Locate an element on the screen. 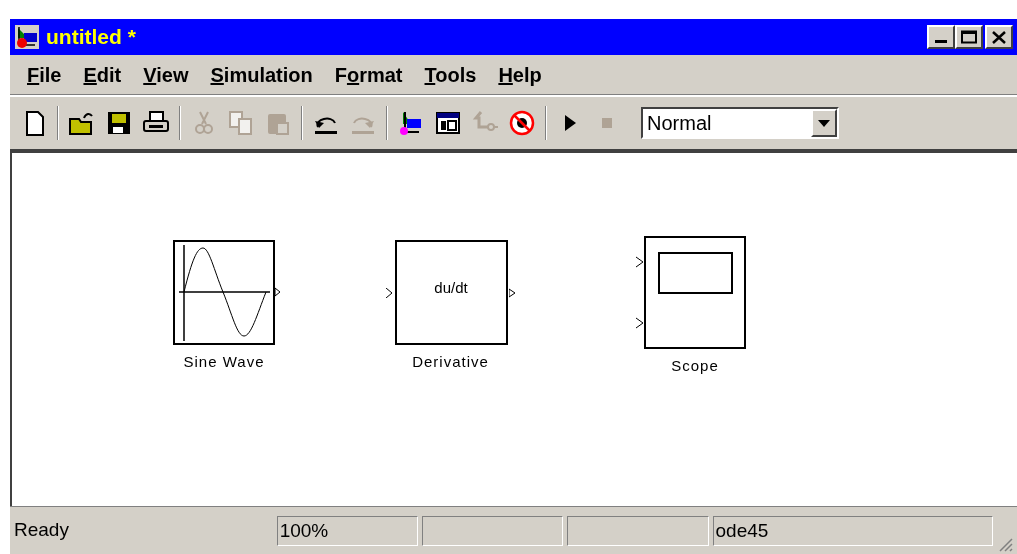 The image size is (1017, 554). menu-item: Tools is located at coordinates (450, 74).